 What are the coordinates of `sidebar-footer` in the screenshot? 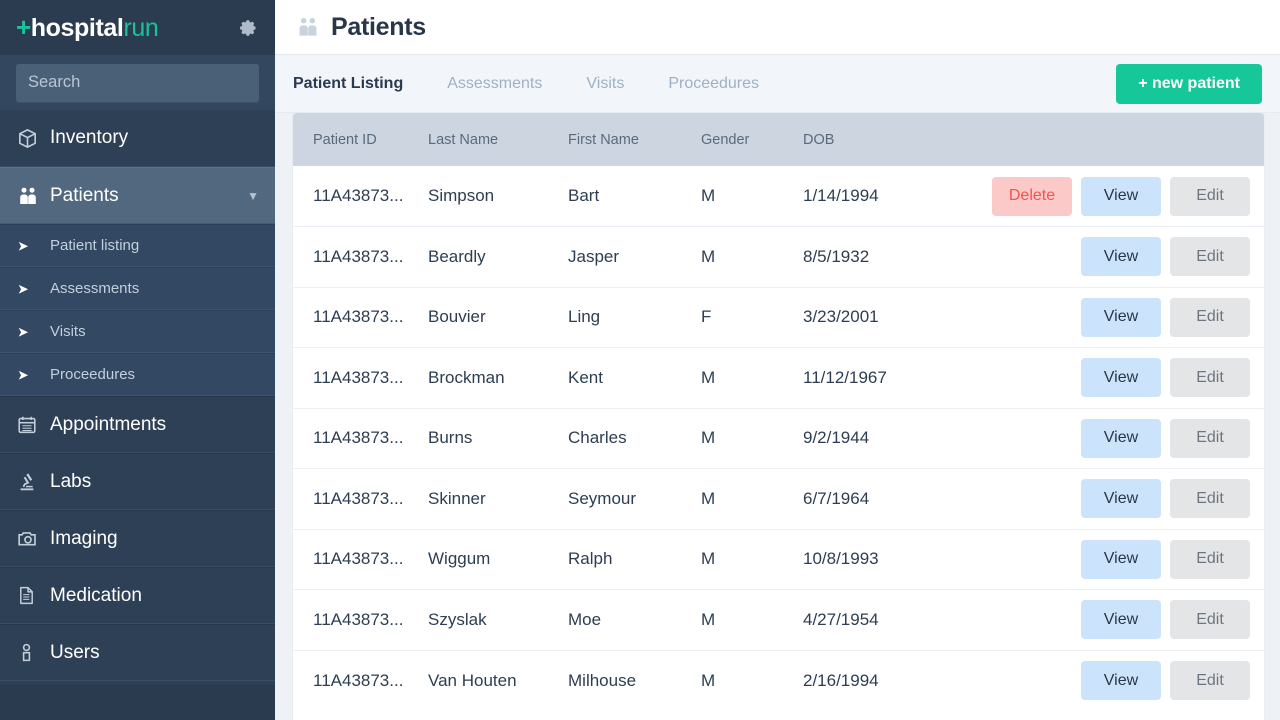 It's located at (137, 702).